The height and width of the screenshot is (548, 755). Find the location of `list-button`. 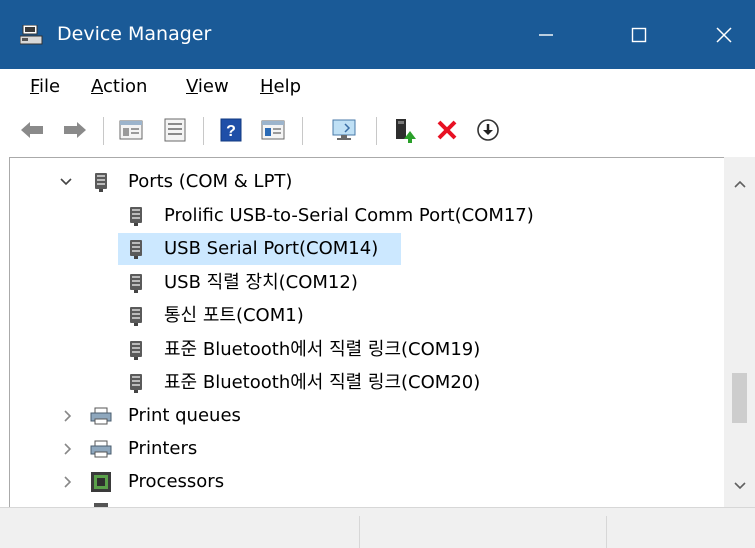

list-button is located at coordinates (175, 130).